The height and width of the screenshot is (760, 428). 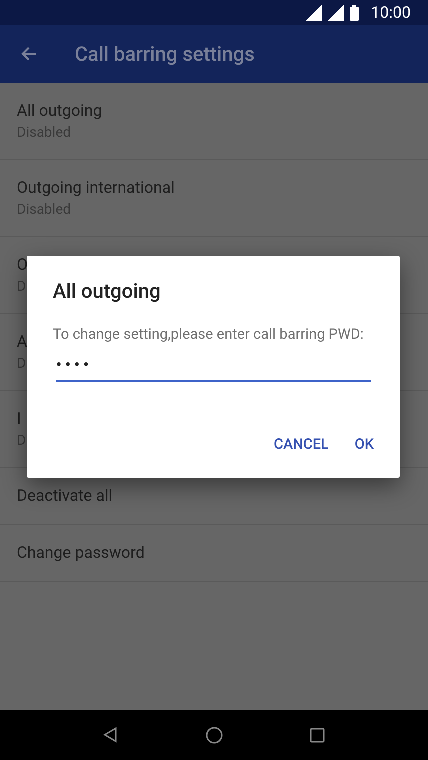 What do you see at coordinates (208, 335) in the screenshot?
I see `dialog-message: To change setting,please enter call barring PWD:` at bounding box center [208, 335].